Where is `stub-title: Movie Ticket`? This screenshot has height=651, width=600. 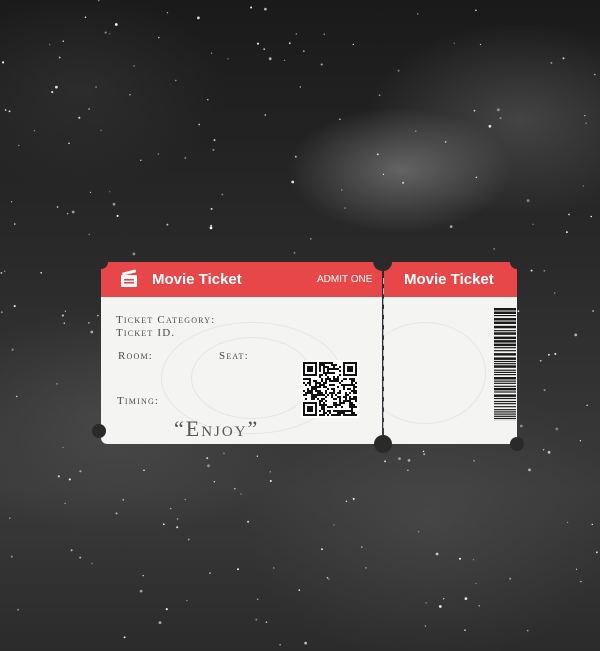 stub-title: Movie Ticket is located at coordinates (449, 279).